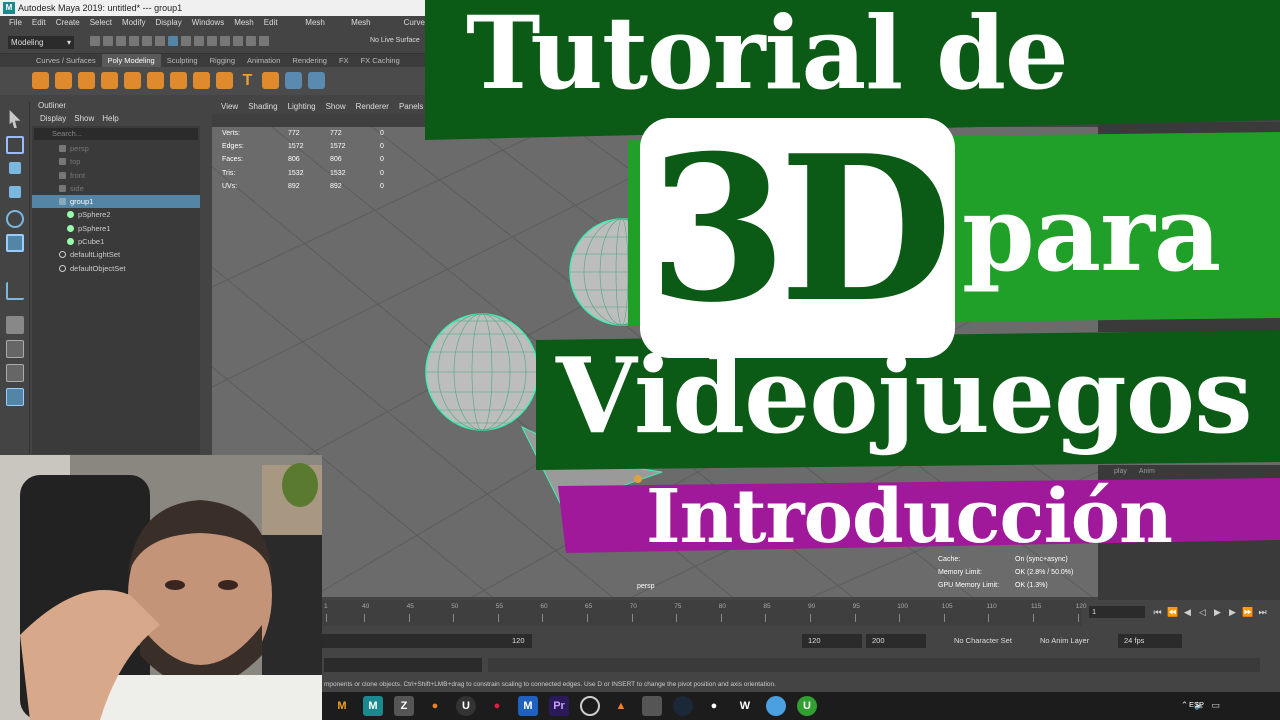 The height and width of the screenshot is (720, 1280). Describe the element at coordinates (909, 517) in the screenshot. I see `banner-line-4: Introducción` at that location.